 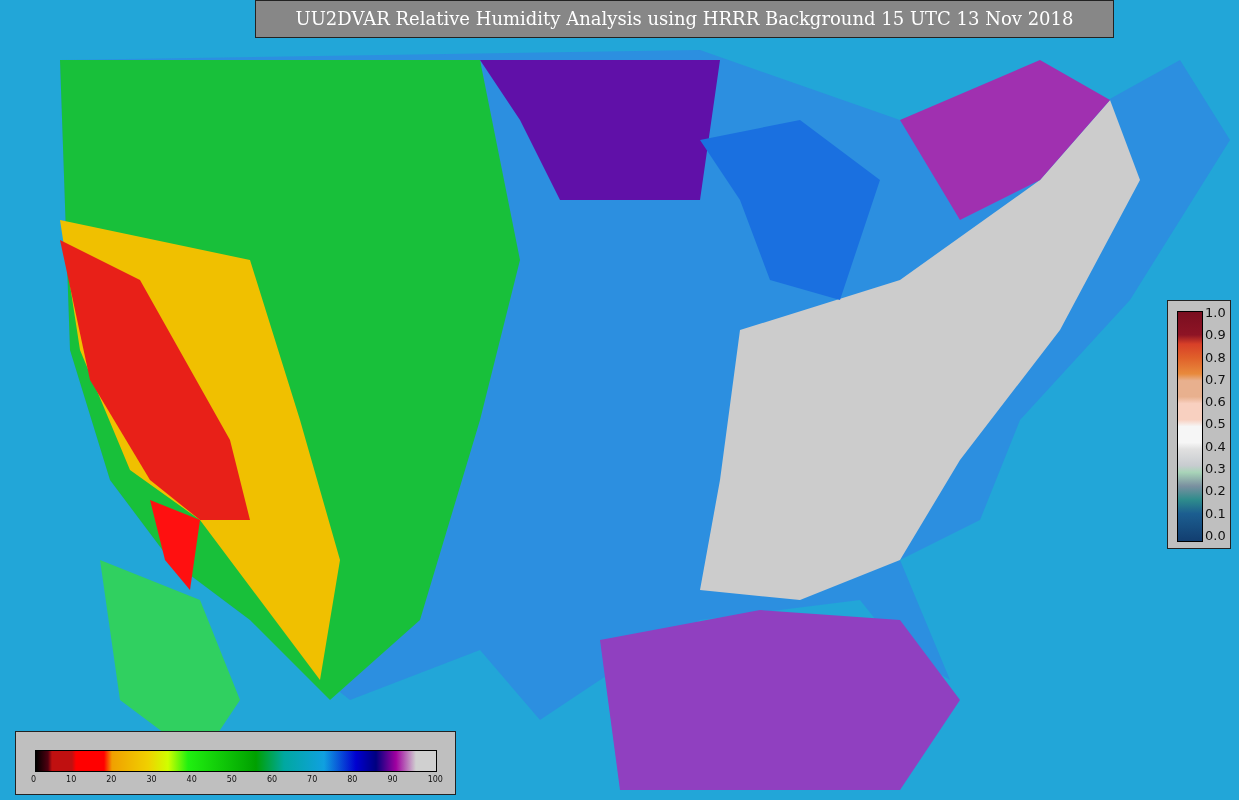 What do you see at coordinates (1215, 379) in the screenshot?
I see `colorbar-tick-label: 0.7` at bounding box center [1215, 379].